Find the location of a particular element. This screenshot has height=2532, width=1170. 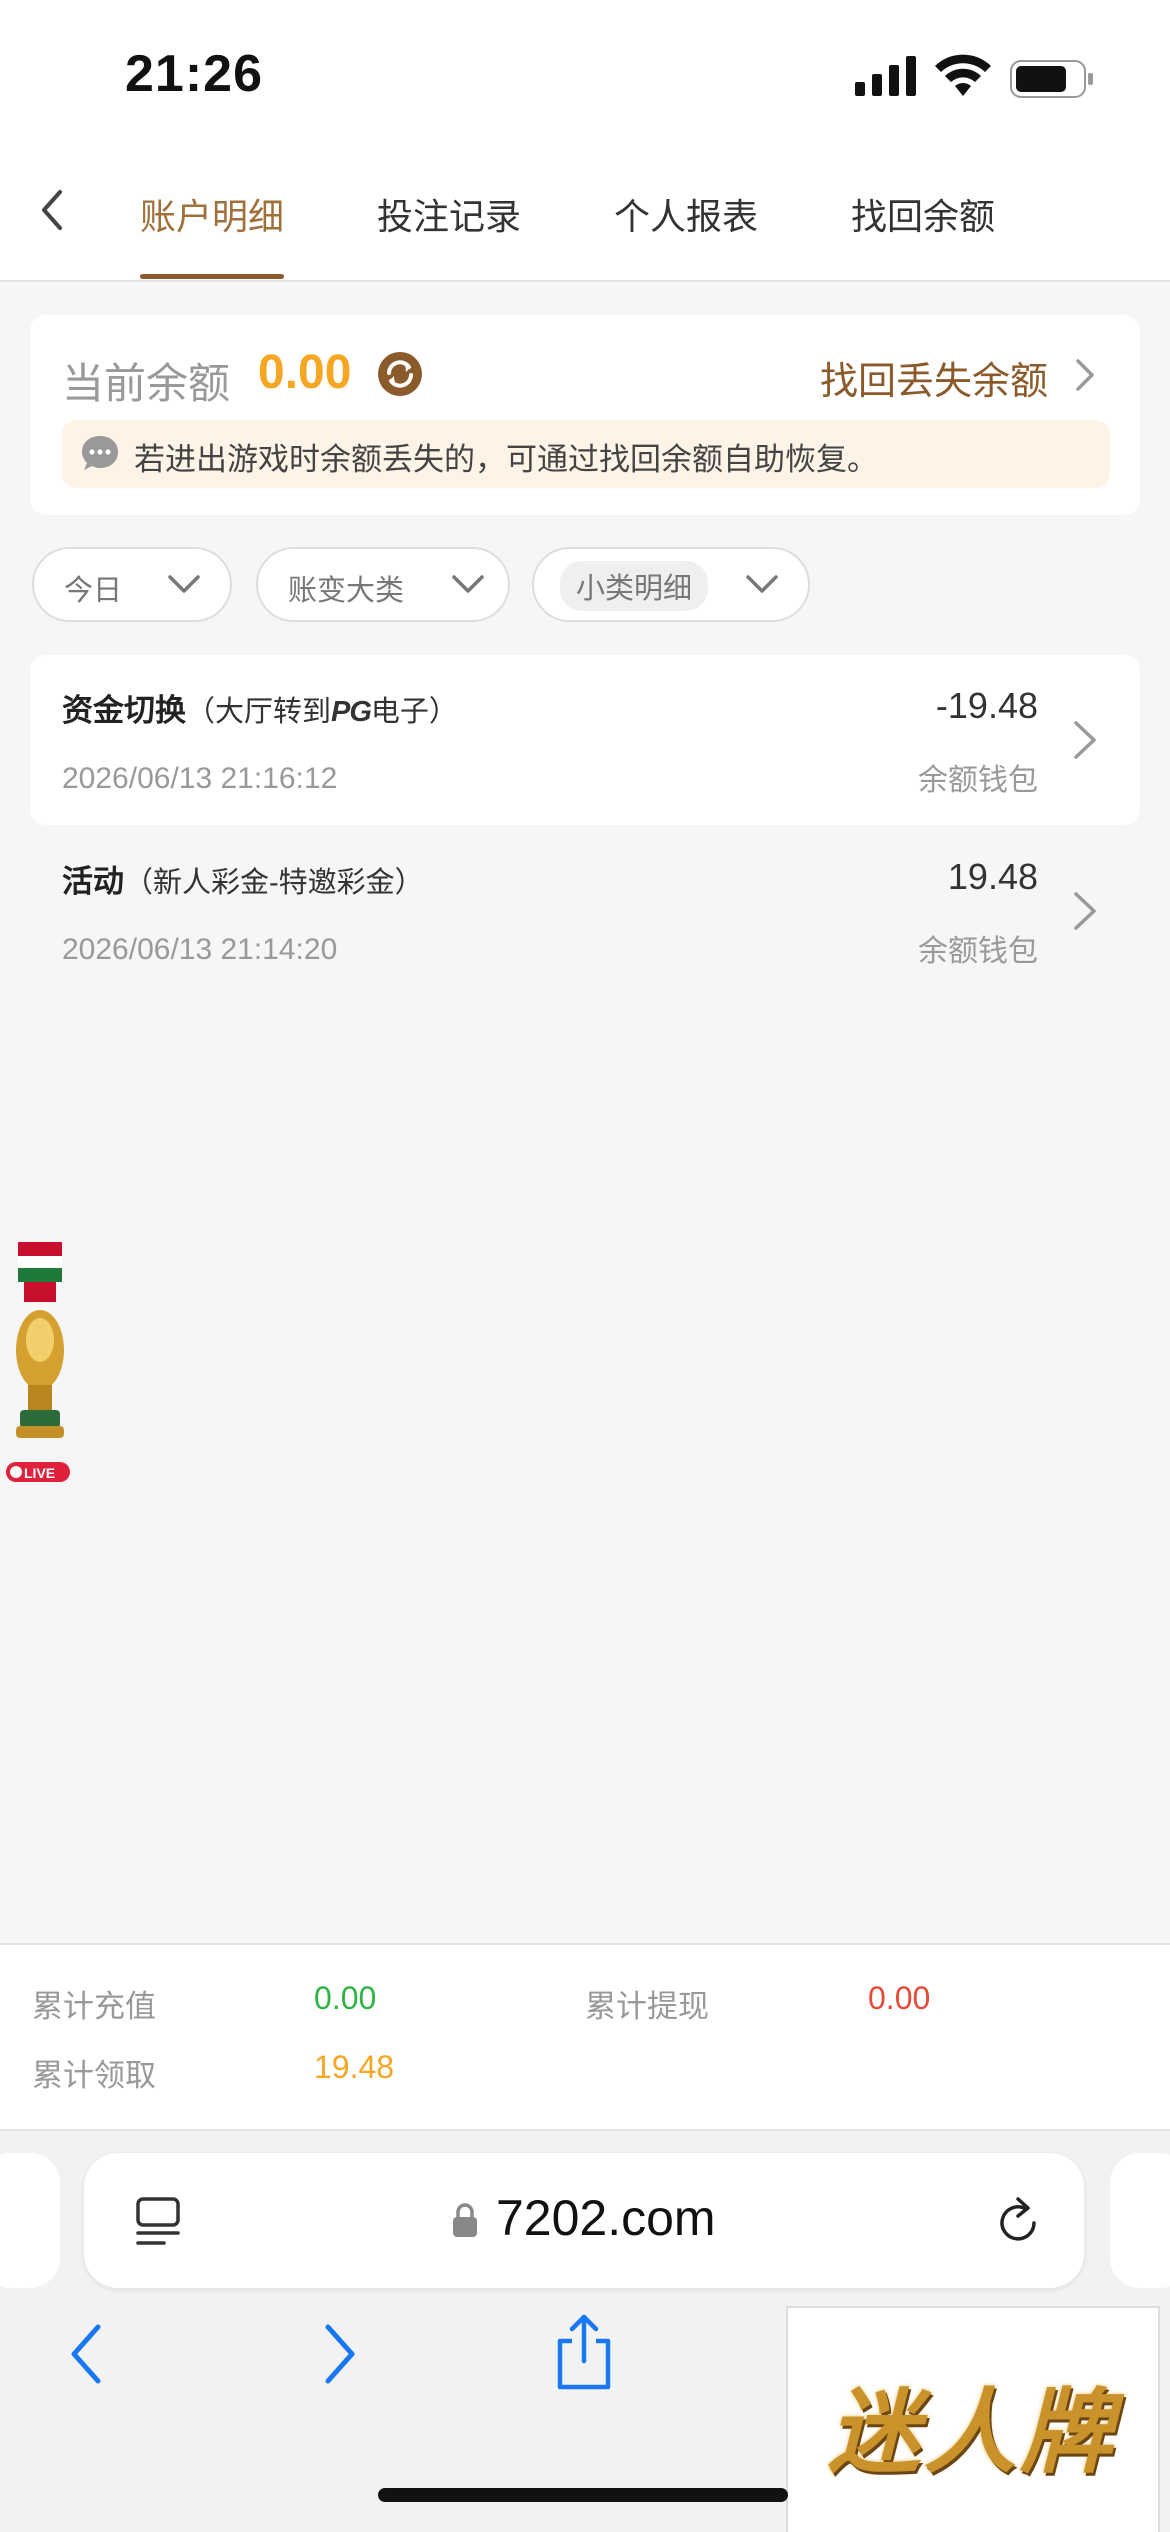

filter-category-label: 账变大类 is located at coordinates (346, 591).